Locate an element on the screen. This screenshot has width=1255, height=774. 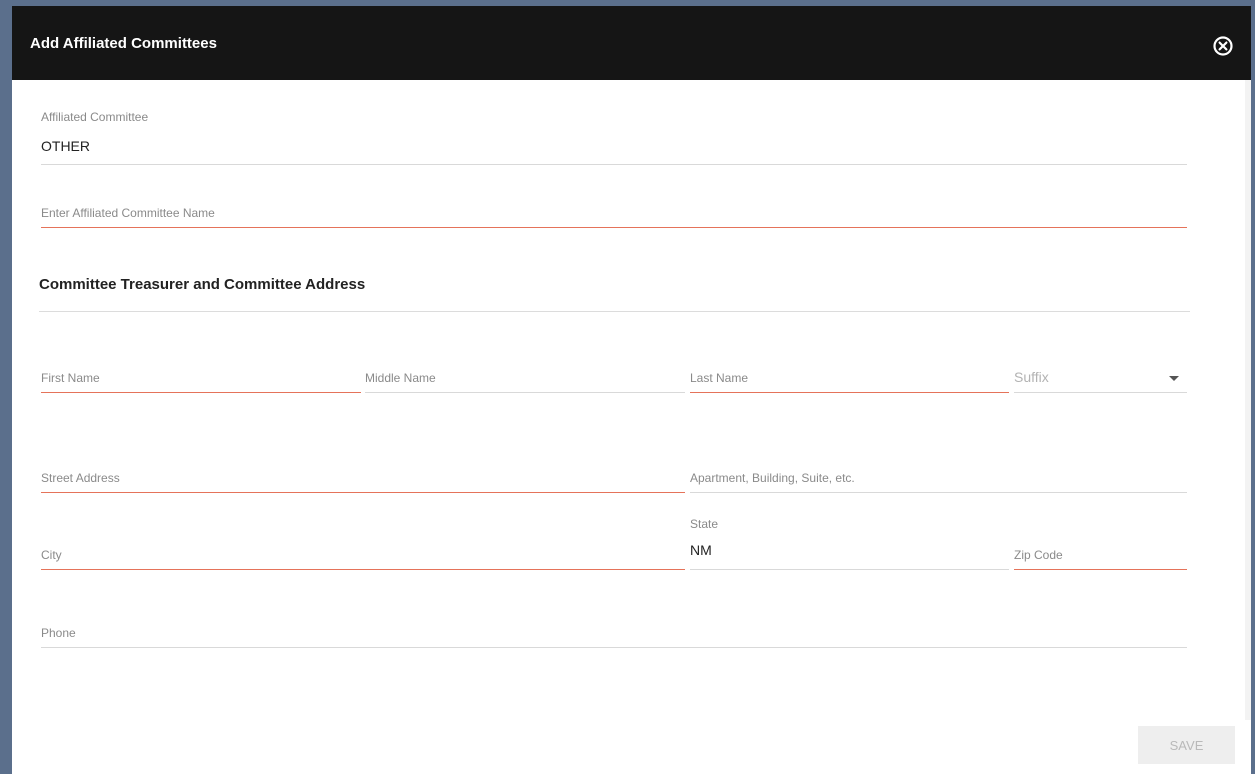
phone-field: Phone is located at coordinates (614, 636).